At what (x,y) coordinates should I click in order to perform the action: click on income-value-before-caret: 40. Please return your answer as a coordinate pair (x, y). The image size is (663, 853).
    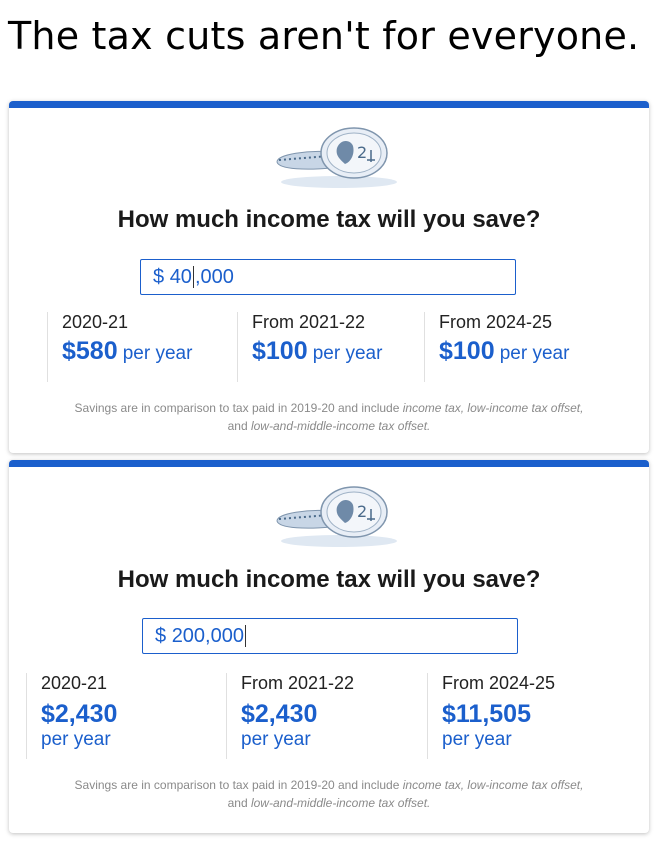
    Looking at the image, I should click on (180, 276).